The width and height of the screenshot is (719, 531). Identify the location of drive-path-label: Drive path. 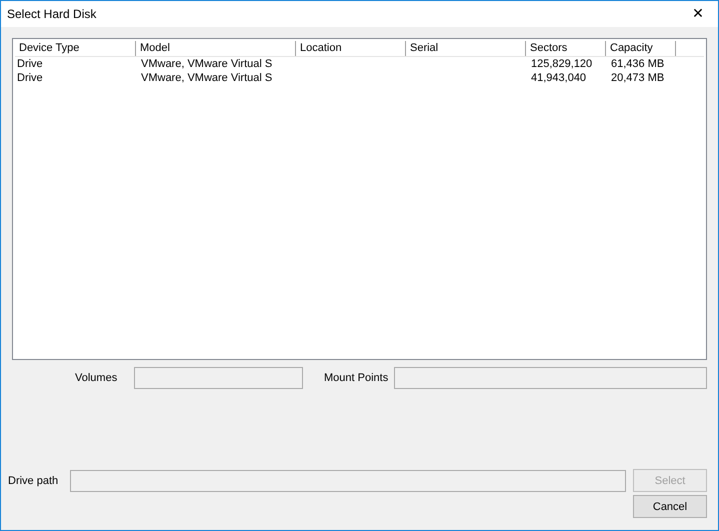
(34, 480).